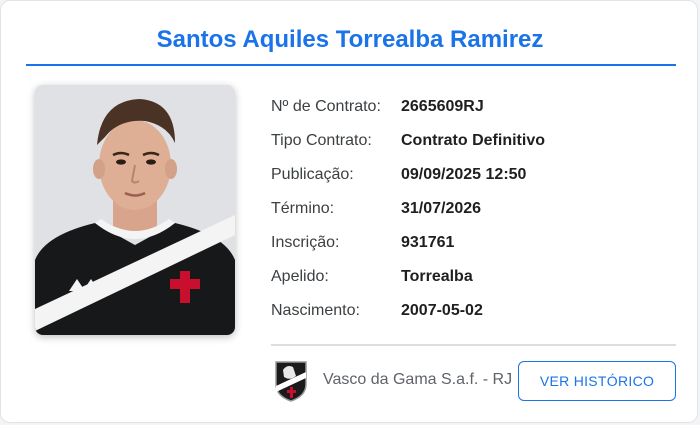  I want to click on registration-value: 931761, so click(428, 242).